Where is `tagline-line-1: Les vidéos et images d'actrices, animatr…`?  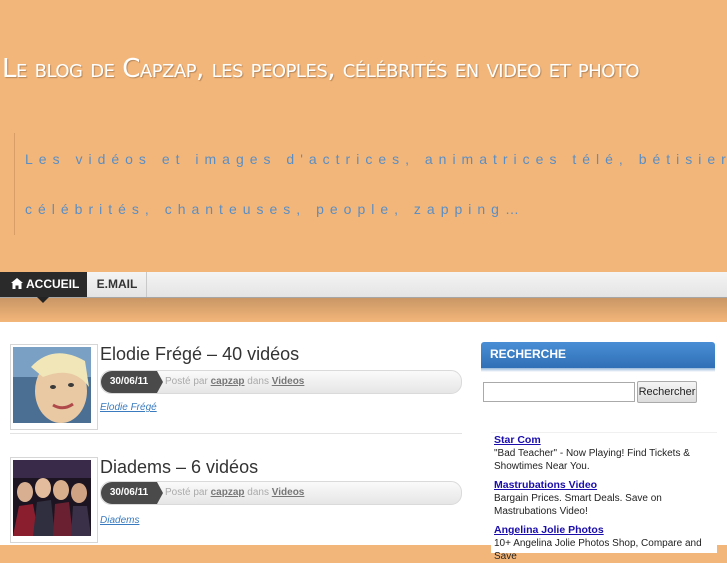 tagline-line-1: Les vidéos et images d'actrices, animatr… is located at coordinates (376, 159).